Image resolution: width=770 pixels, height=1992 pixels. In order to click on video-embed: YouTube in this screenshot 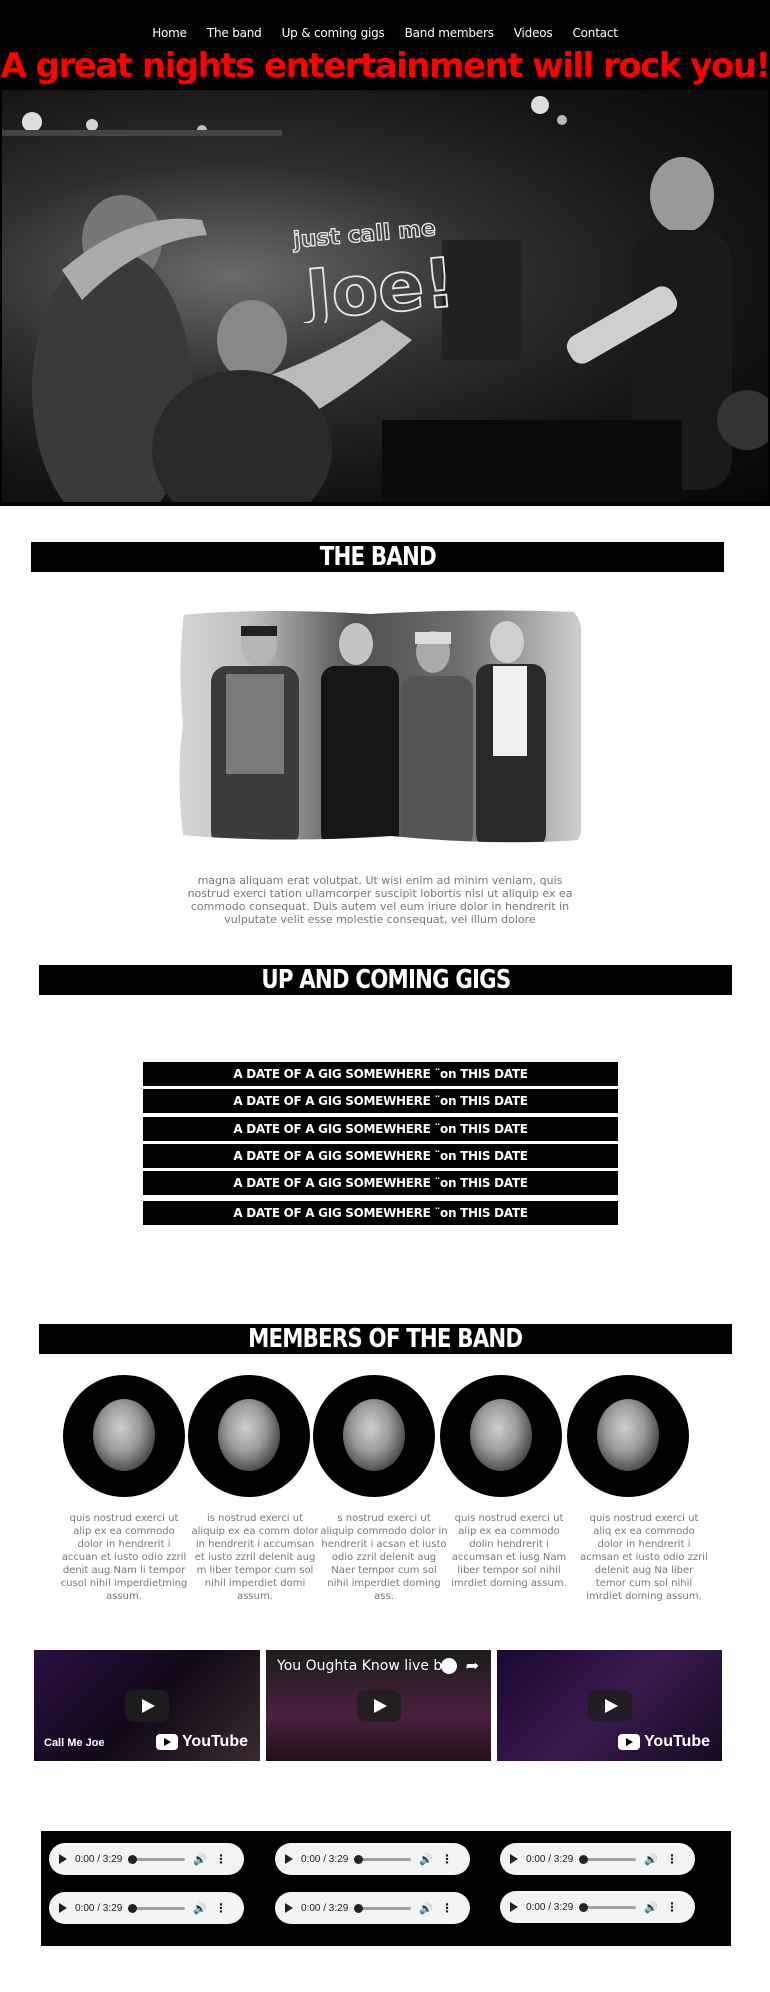, I will do `click(609, 1705)`.